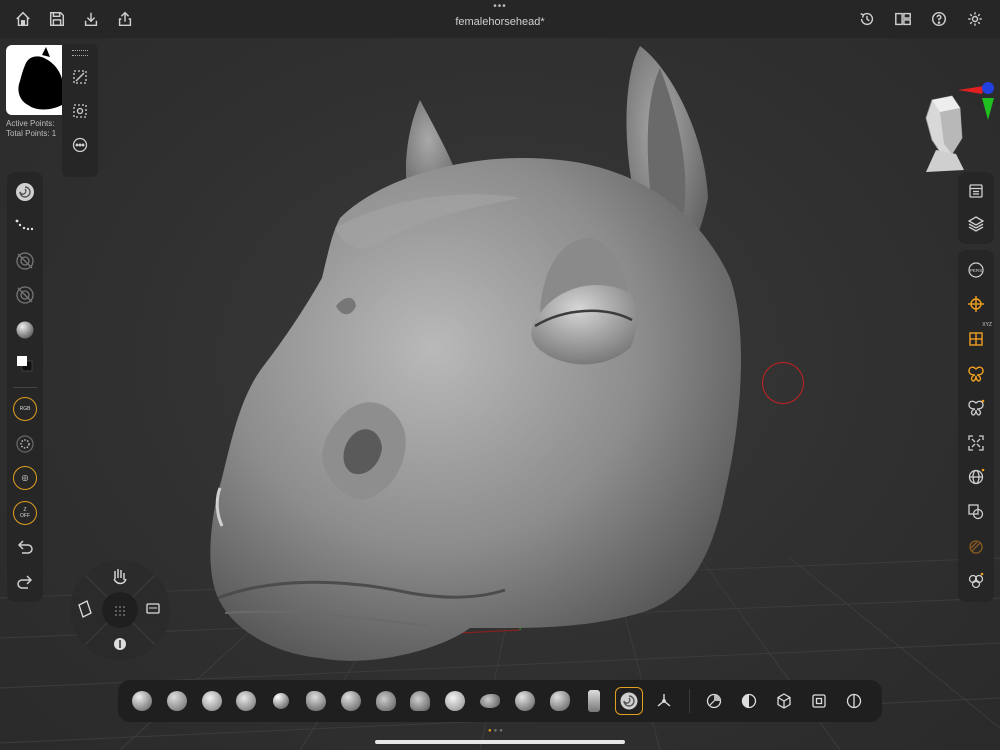 This screenshot has height=750, width=1000. What do you see at coordinates (91, 19) in the screenshot?
I see `import-icon` at bounding box center [91, 19].